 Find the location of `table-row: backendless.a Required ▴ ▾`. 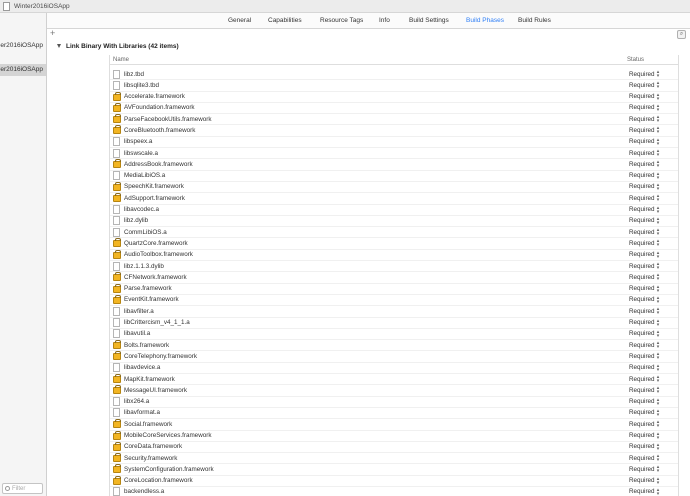

table-row: backendless.a Required ▴ ▾ is located at coordinates (394, 491).